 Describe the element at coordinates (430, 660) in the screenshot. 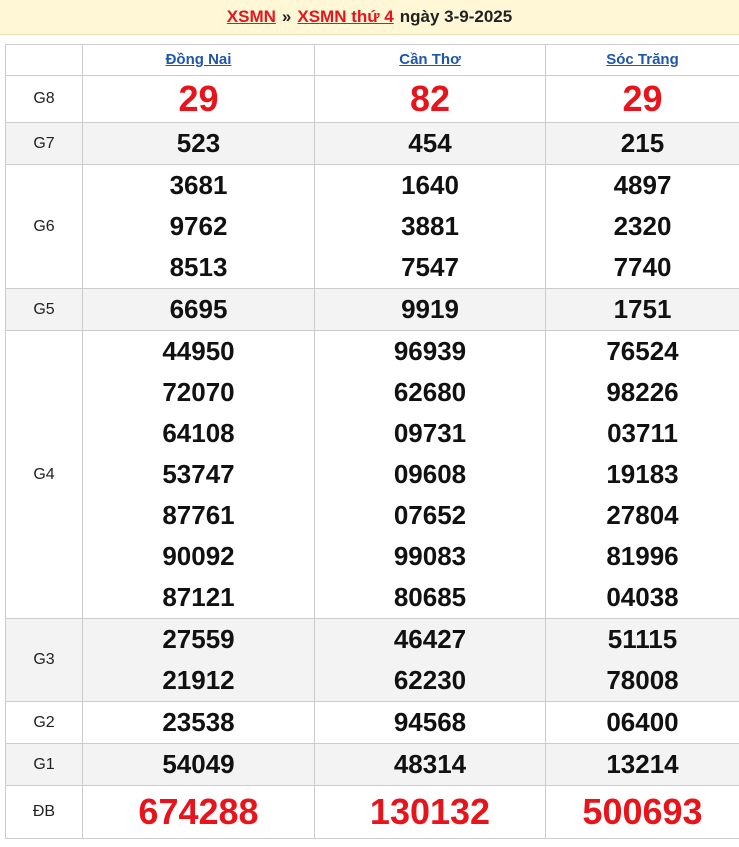

I see `prize-cell: 46427 62230` at that location.